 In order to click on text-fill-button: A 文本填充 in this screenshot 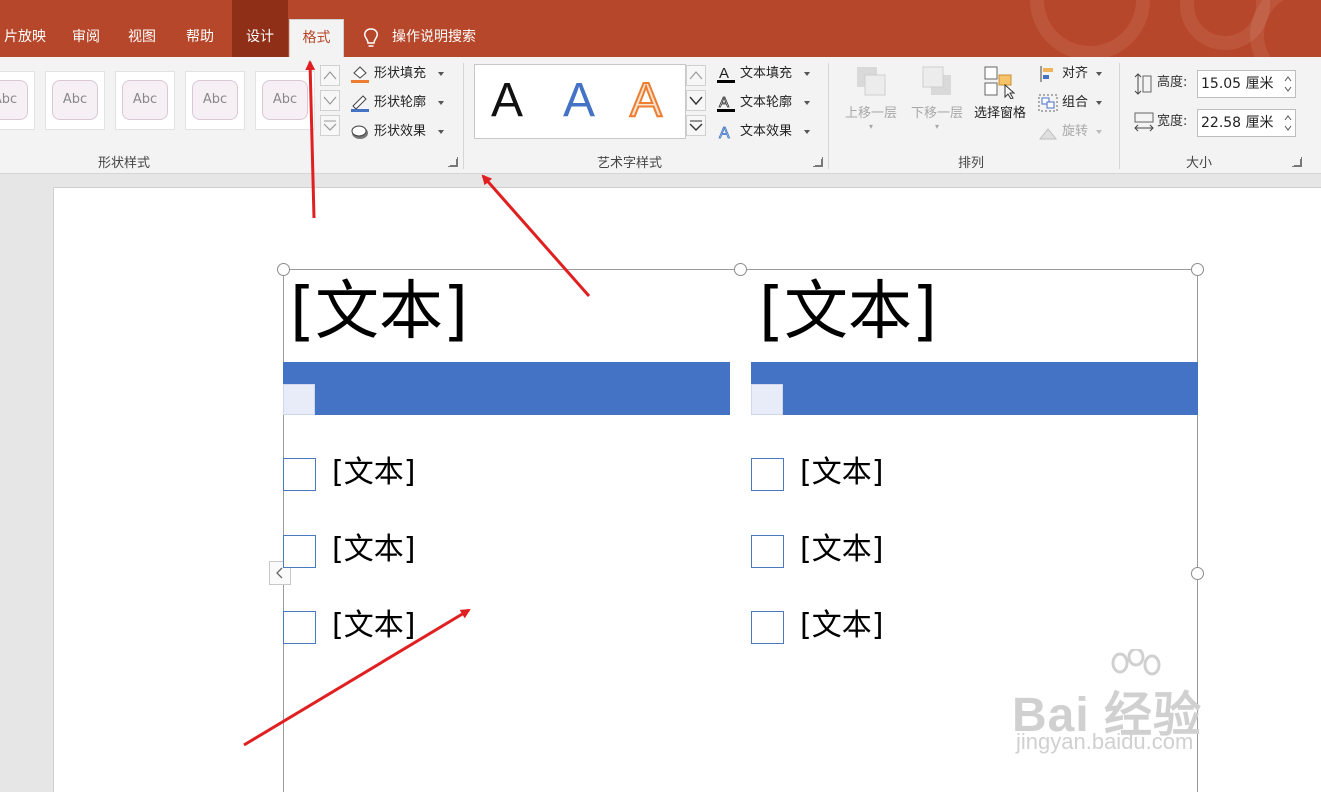, I will do `click(766, 74)`.